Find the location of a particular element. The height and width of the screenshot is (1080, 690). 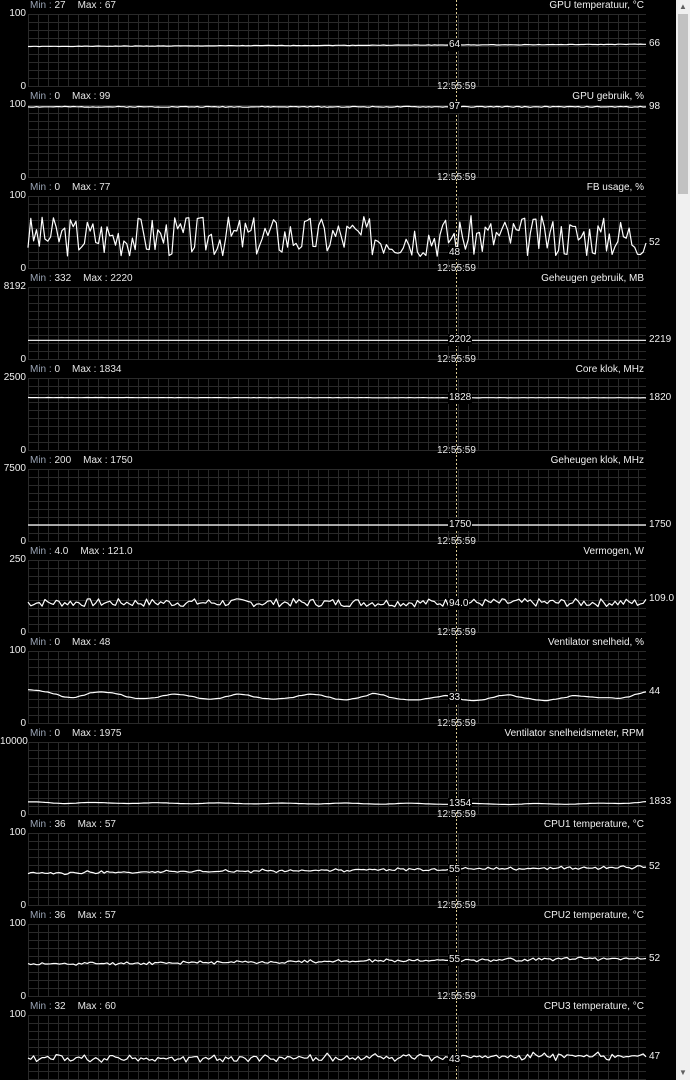

scroll-thumb is located at coordinates (683, 104).